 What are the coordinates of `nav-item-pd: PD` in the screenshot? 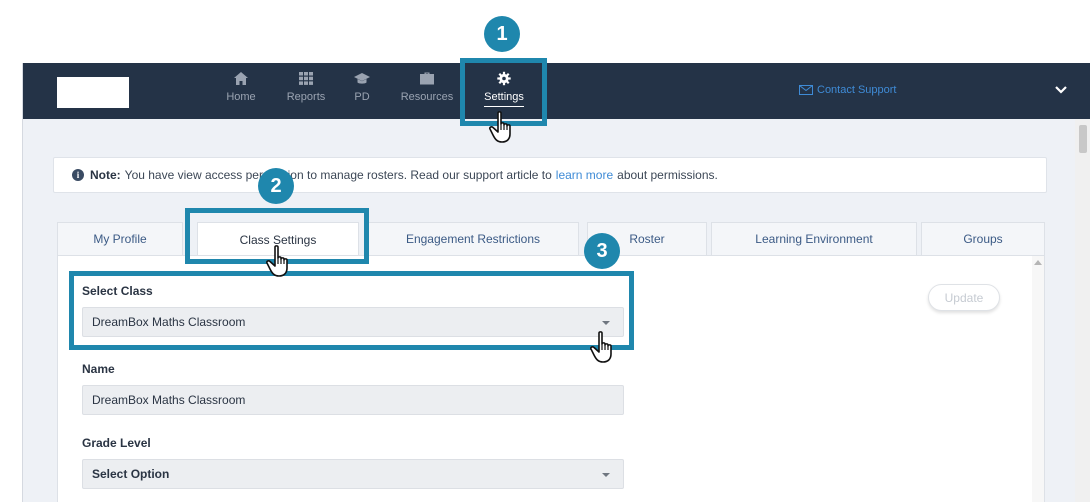 It's located at (362, 93).